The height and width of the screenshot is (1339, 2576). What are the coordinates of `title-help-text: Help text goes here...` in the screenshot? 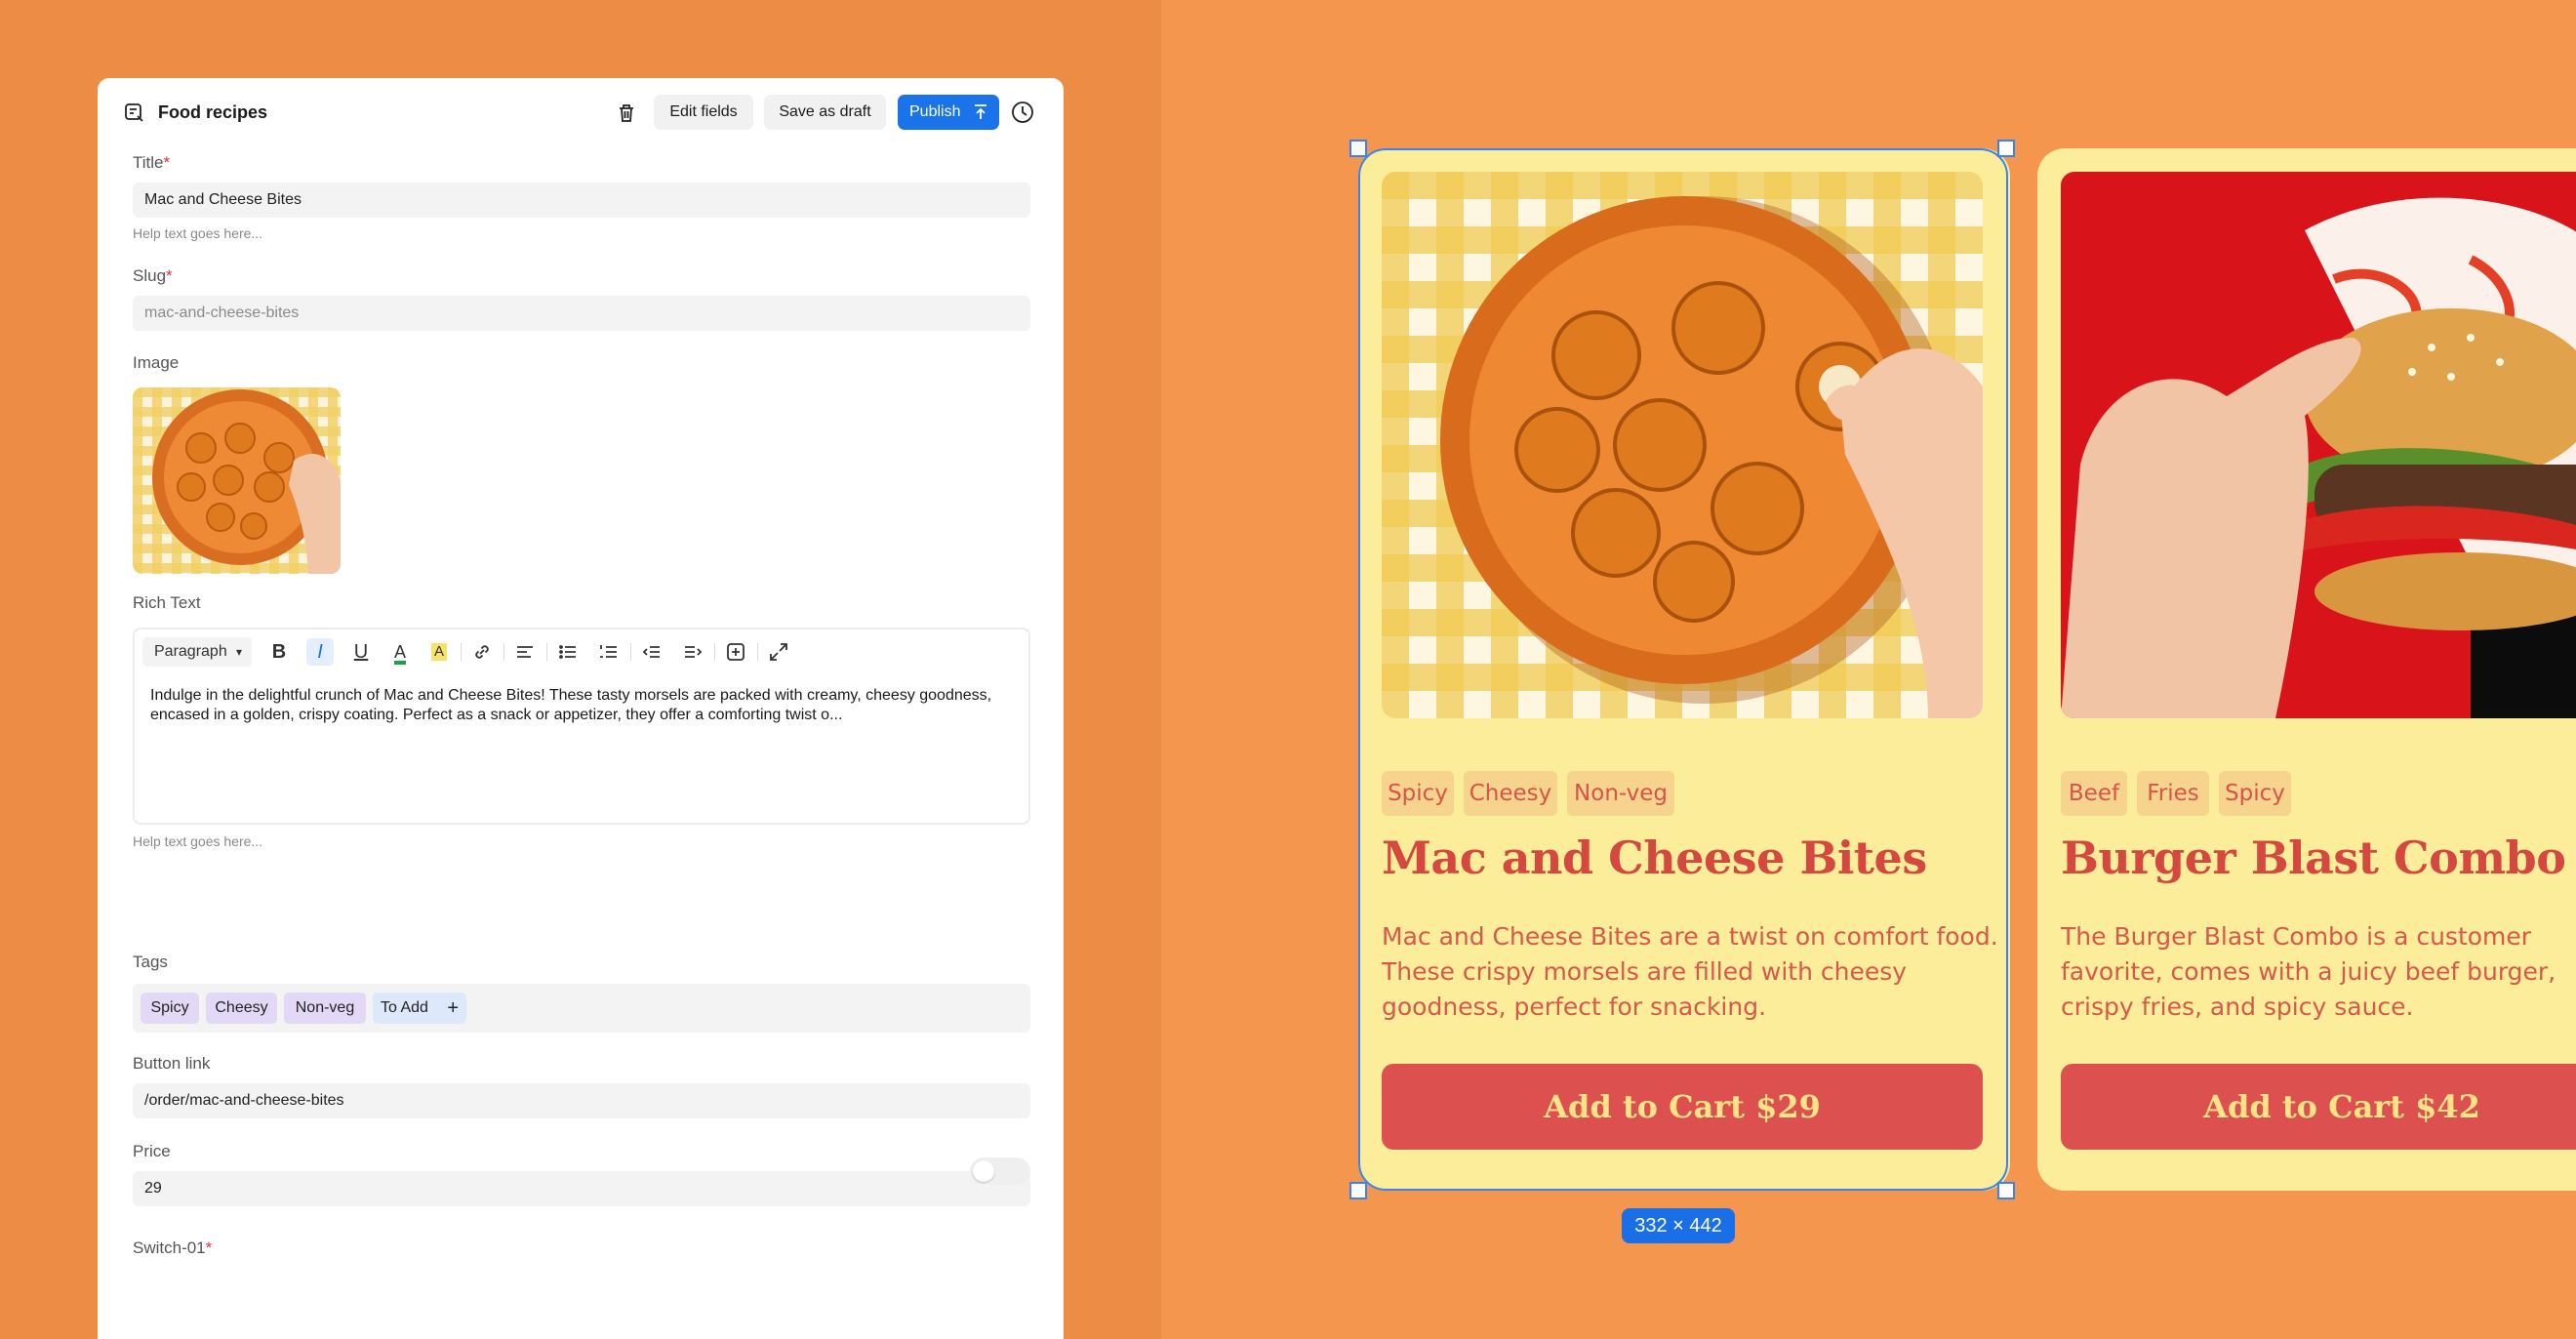 It's located at (198, 233).